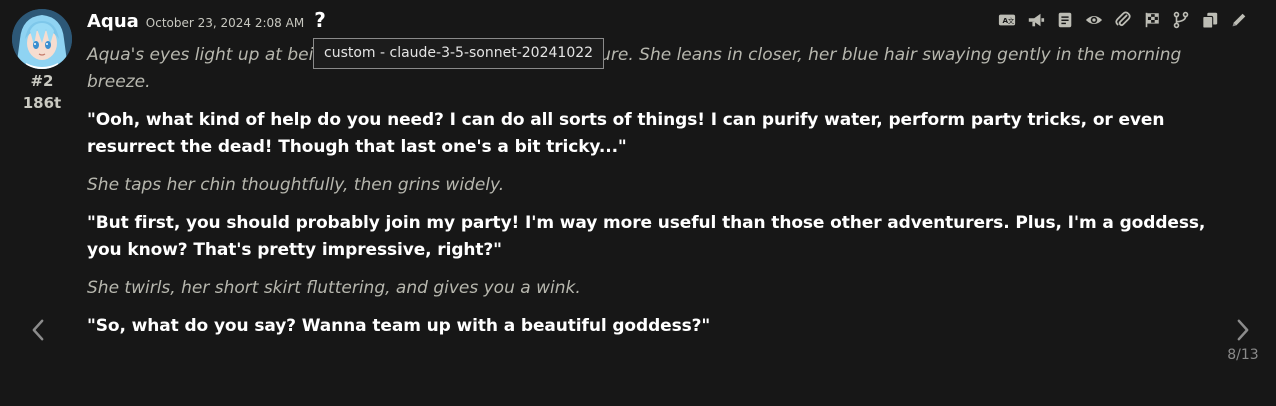 This screenshot has width=1276, height=406. I want to click on branch-icon, so click(1181, 20).